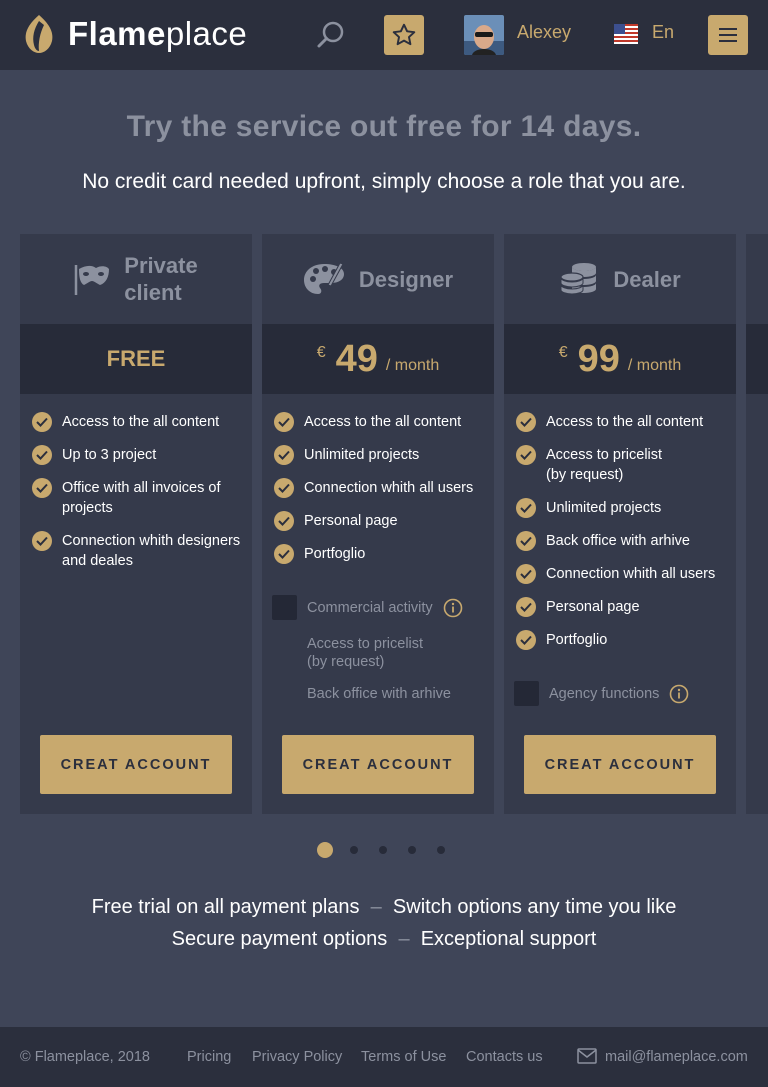 This screenshot has height=1087, width=768. What do you see at coordinates (484, 35) in the screenshot?
I see `avatar` at bounding box center [484, 35].